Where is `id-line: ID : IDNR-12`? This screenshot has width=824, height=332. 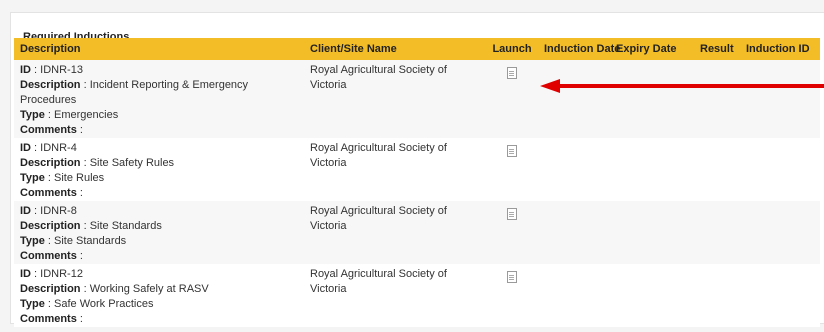 id-line: ID : IDNR-12 is located at coordinates (51, 274).